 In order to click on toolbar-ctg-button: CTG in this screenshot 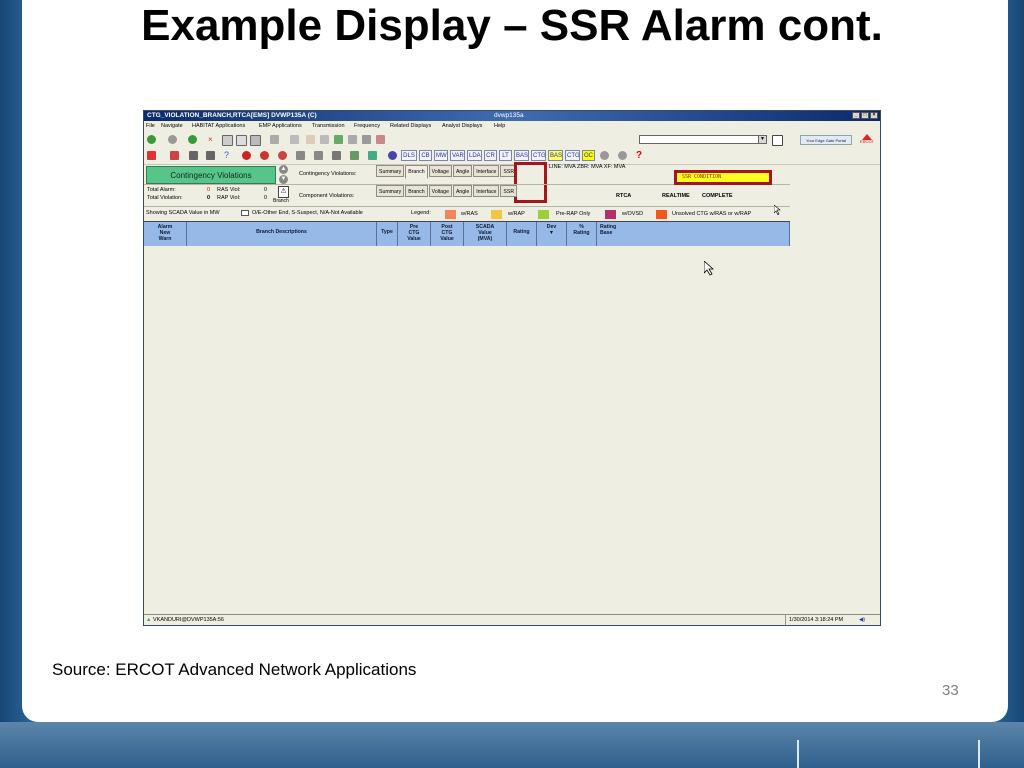, I will do `click(538, 155)`.